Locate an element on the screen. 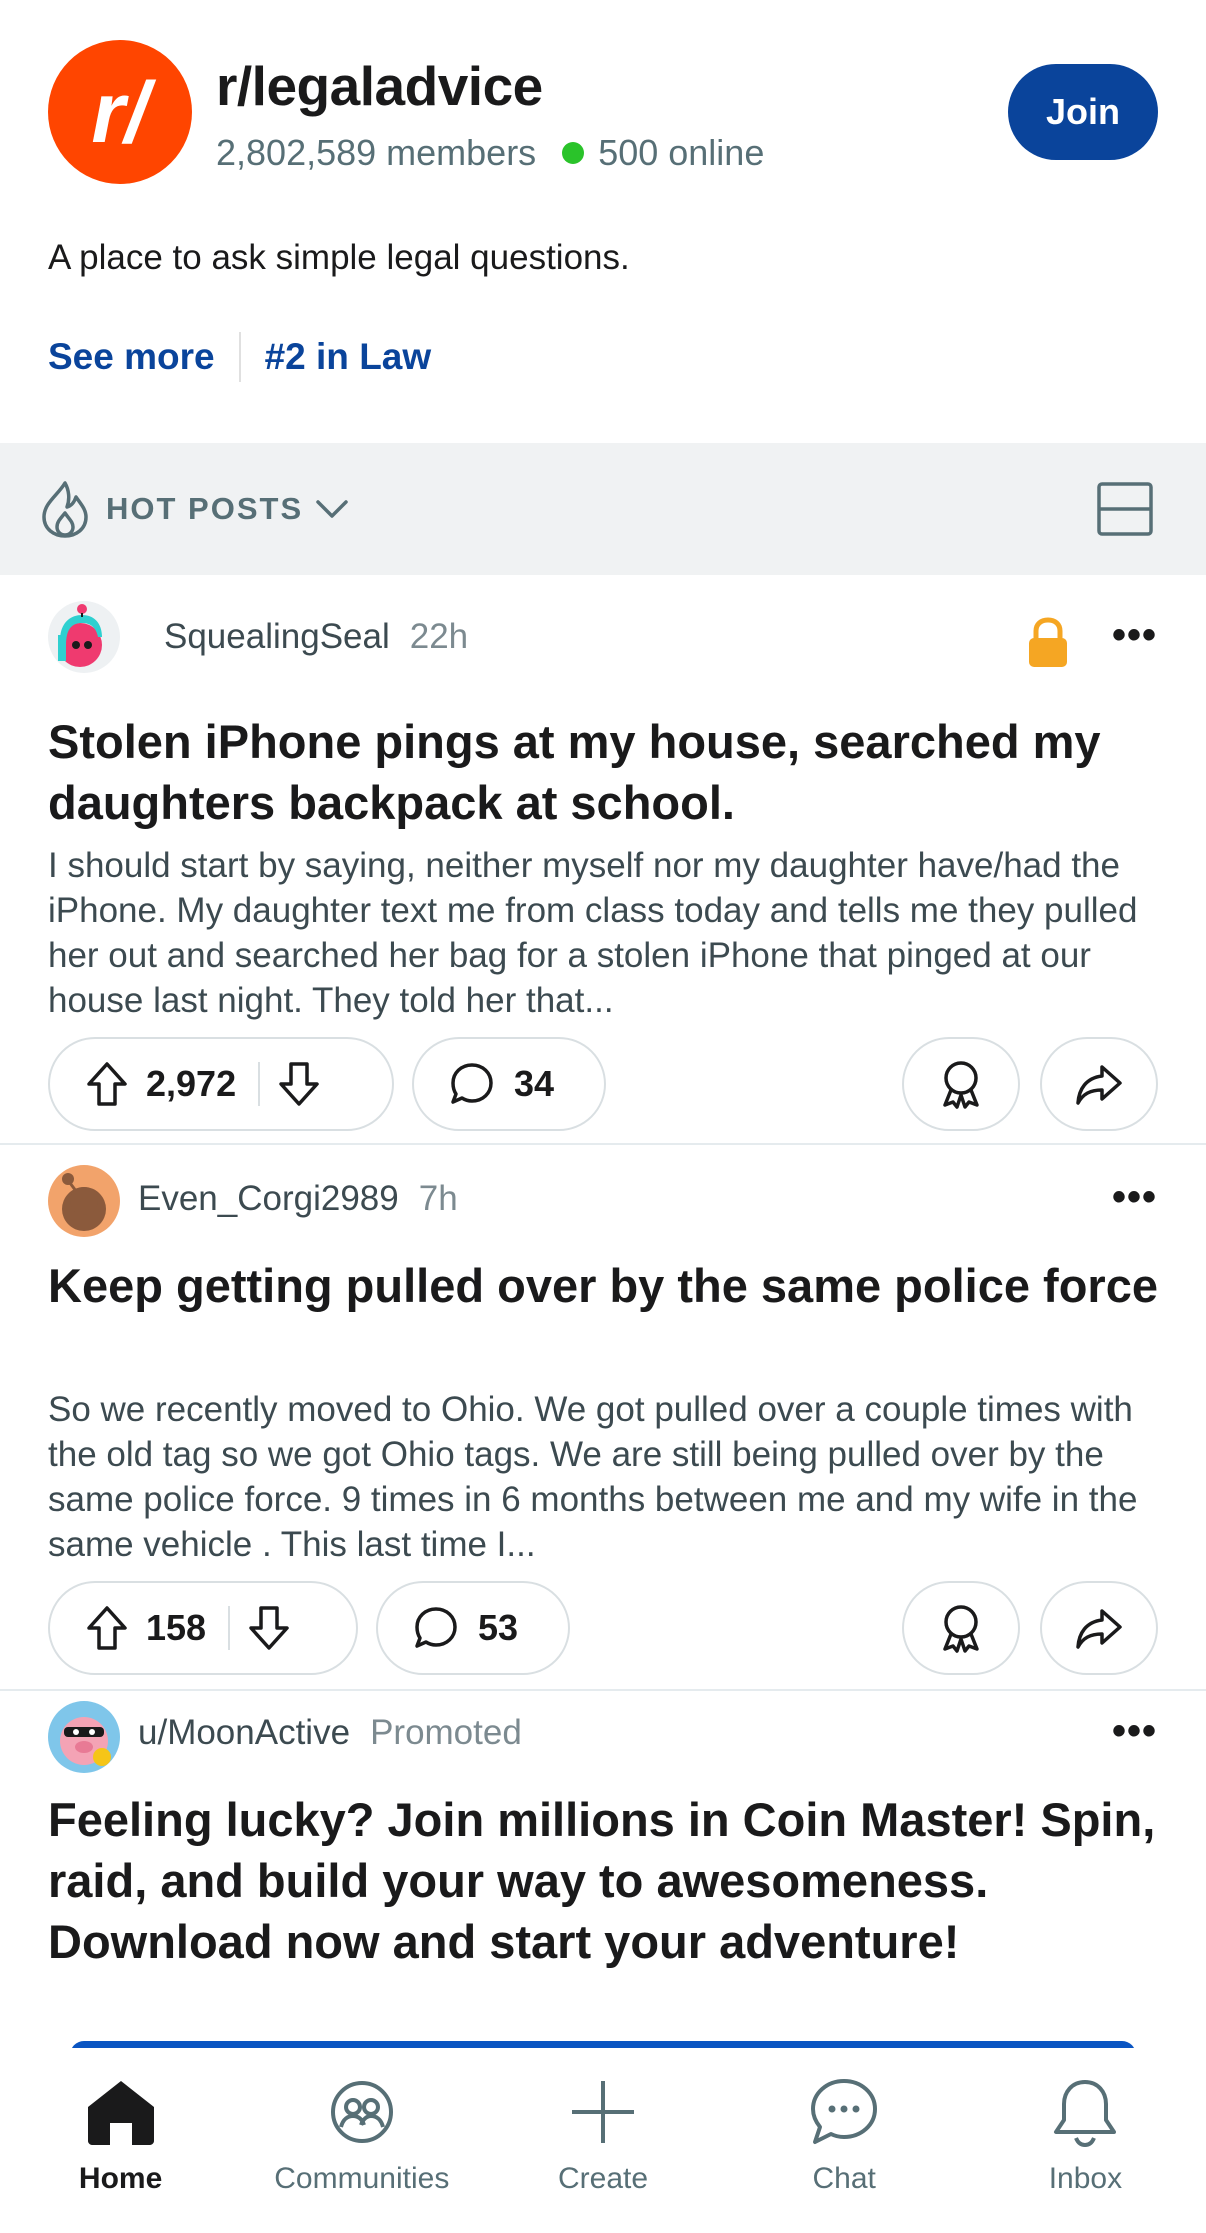 The width and height of the screenshot is (1206, 2233). nav-communities: Communities is located at coordinates (361, 2140).